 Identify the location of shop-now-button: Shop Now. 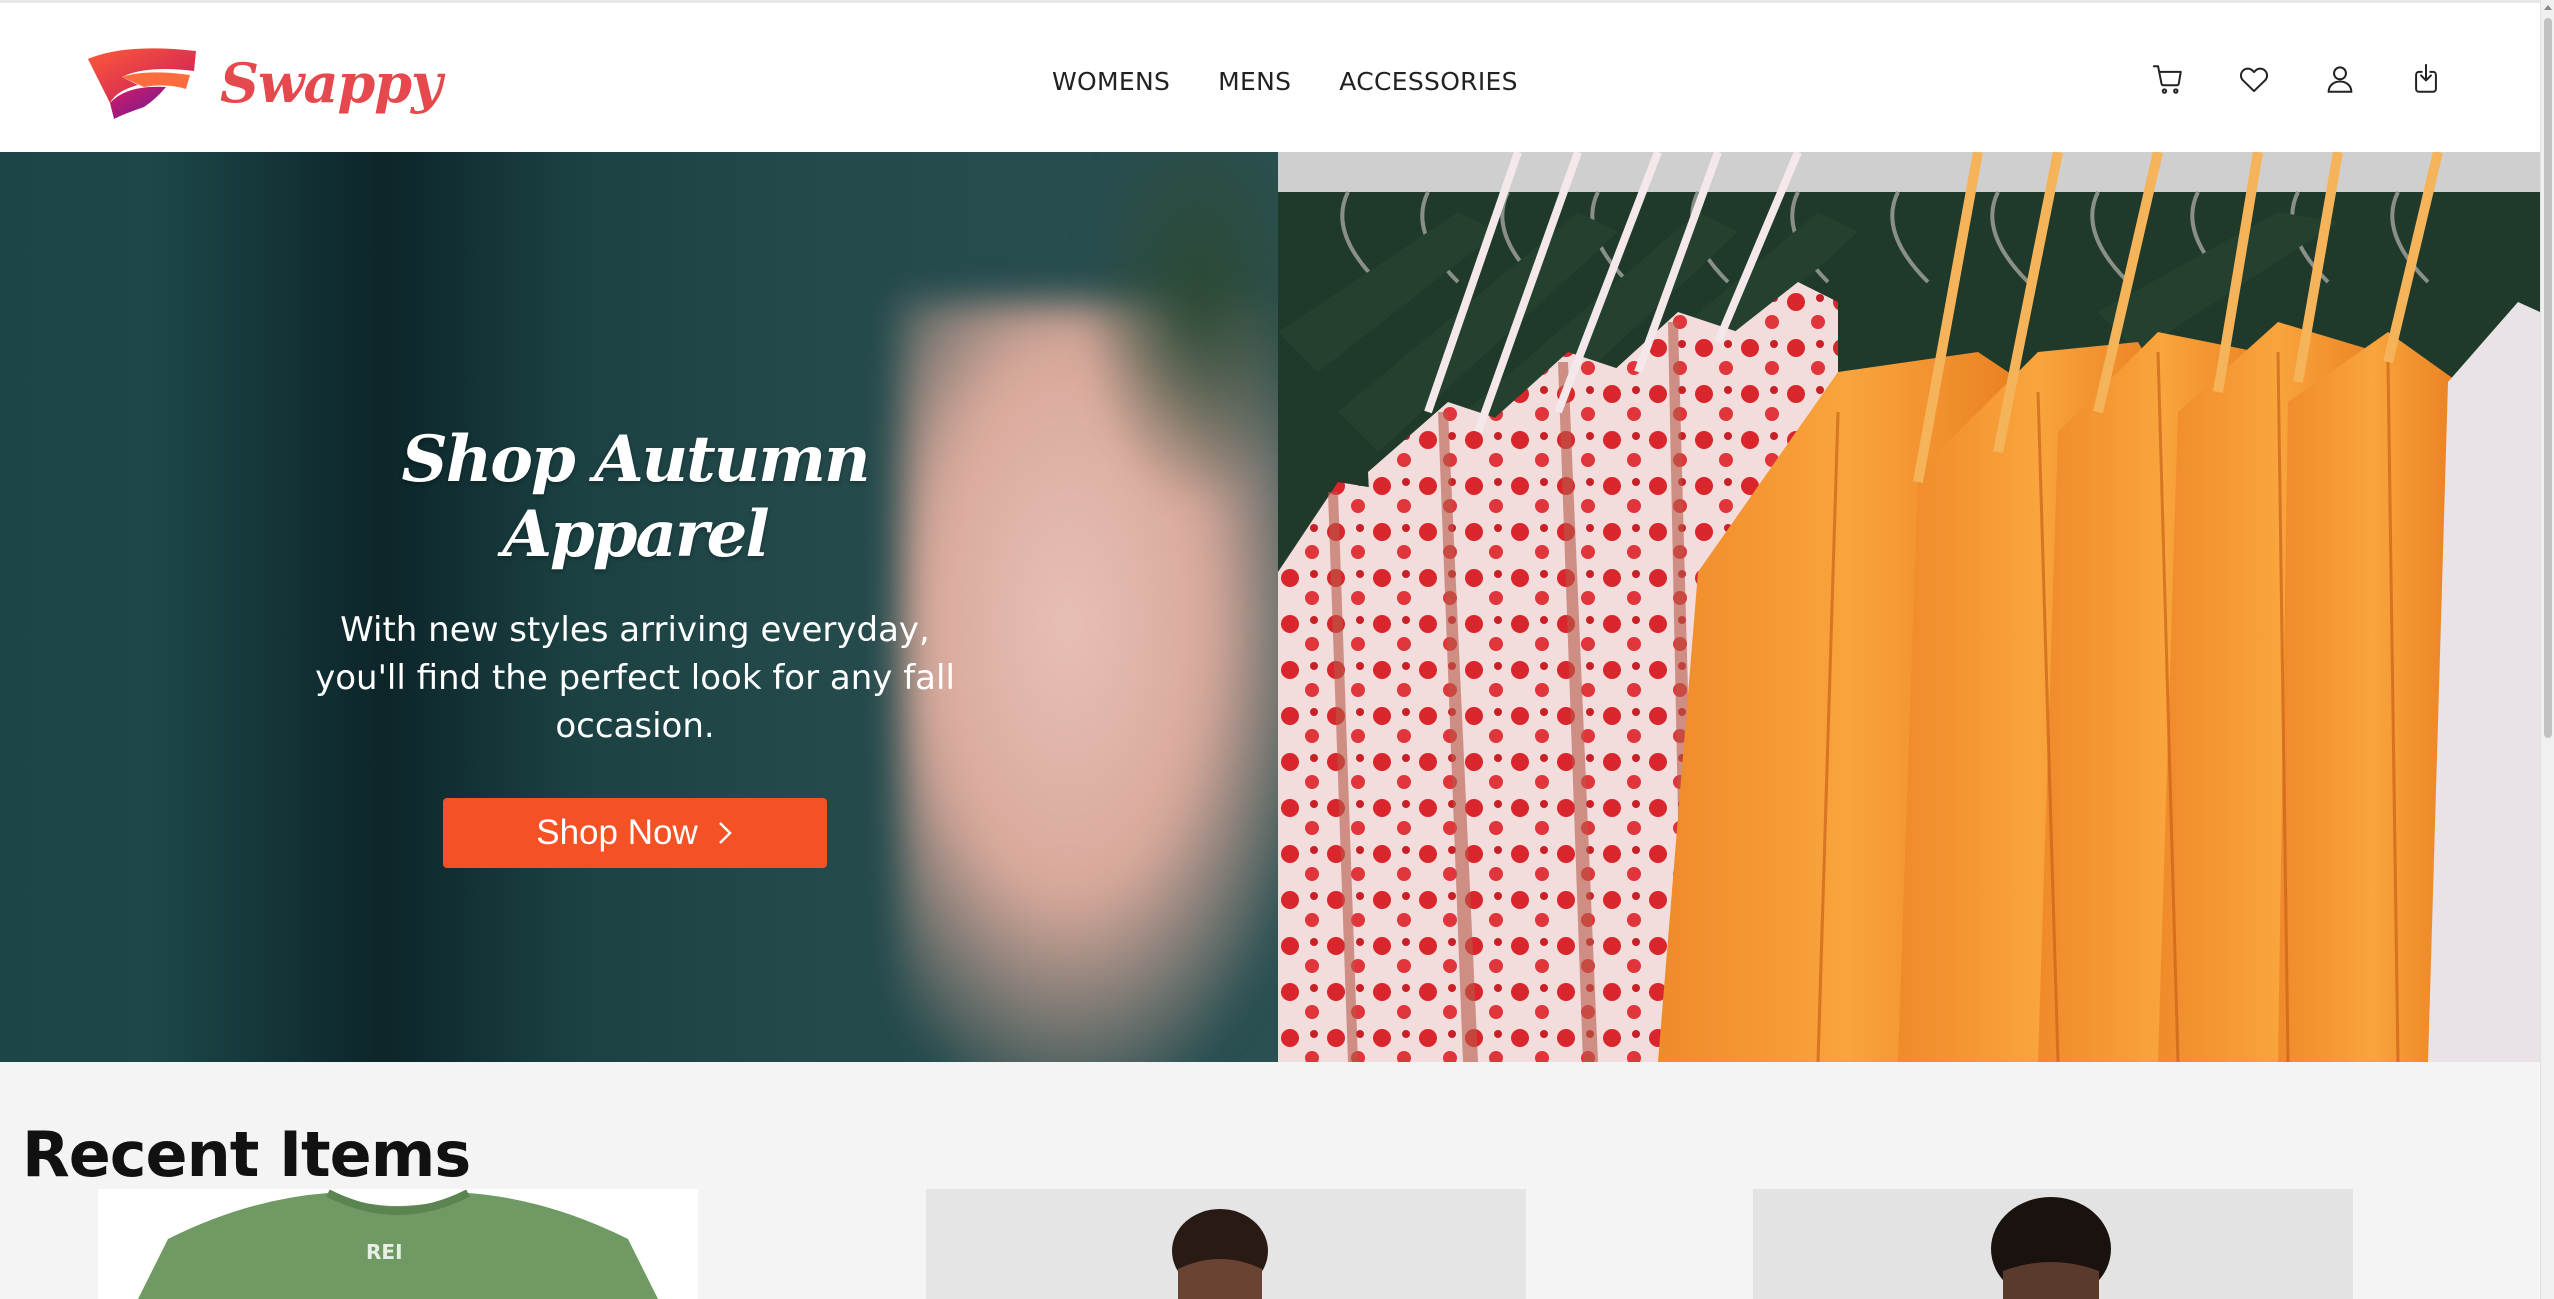
(635, 833).